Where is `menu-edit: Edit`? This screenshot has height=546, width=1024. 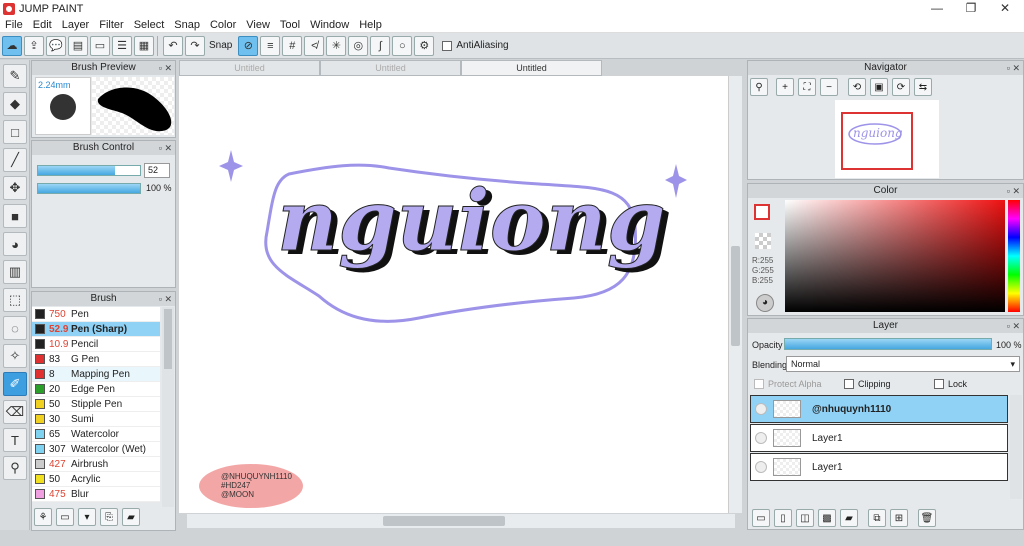
menu-edit: Edit is located at coordinates (42, 25).